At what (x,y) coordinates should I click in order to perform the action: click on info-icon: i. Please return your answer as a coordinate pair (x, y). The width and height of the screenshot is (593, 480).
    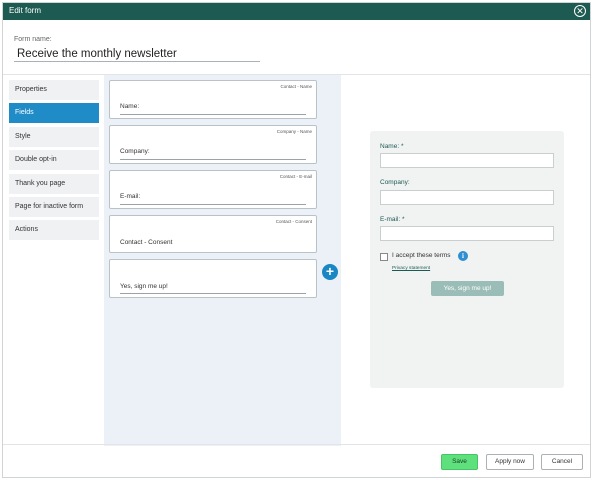
    Looking at the image, I should click on (463, 256).